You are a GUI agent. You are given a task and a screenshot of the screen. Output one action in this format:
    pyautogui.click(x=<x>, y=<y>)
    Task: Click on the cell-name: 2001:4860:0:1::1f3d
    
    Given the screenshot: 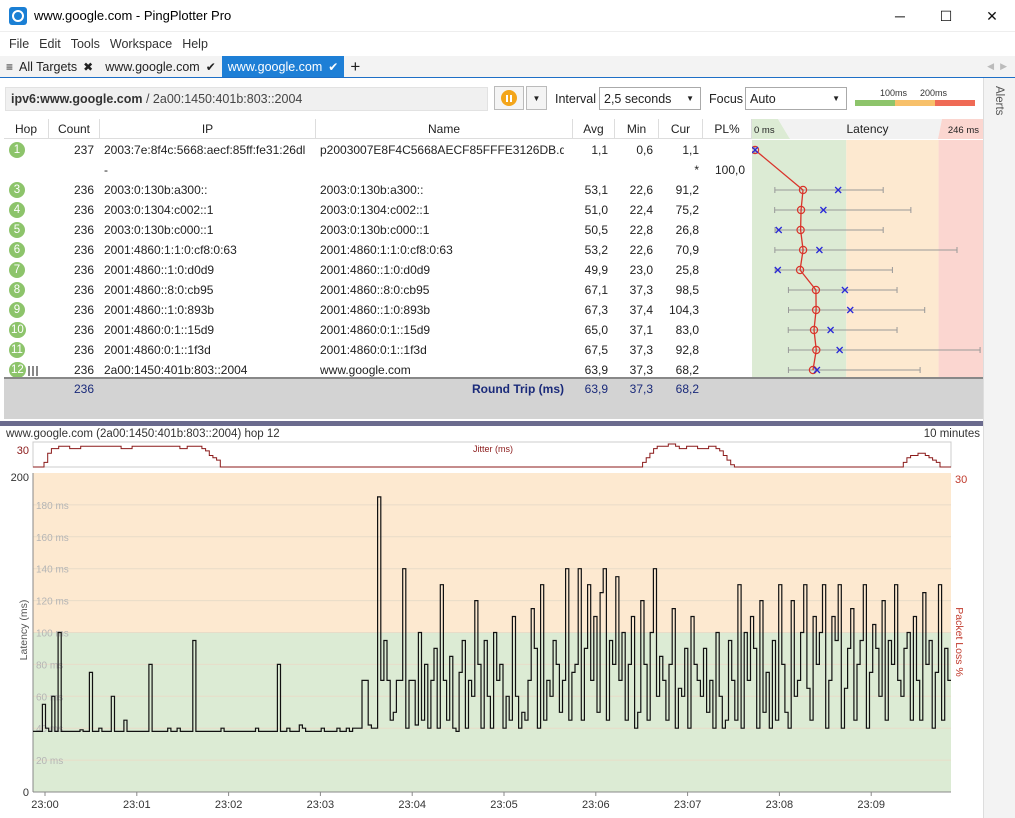 What is the action you would take?
    pyautogui.click(x=373, y=350)
    